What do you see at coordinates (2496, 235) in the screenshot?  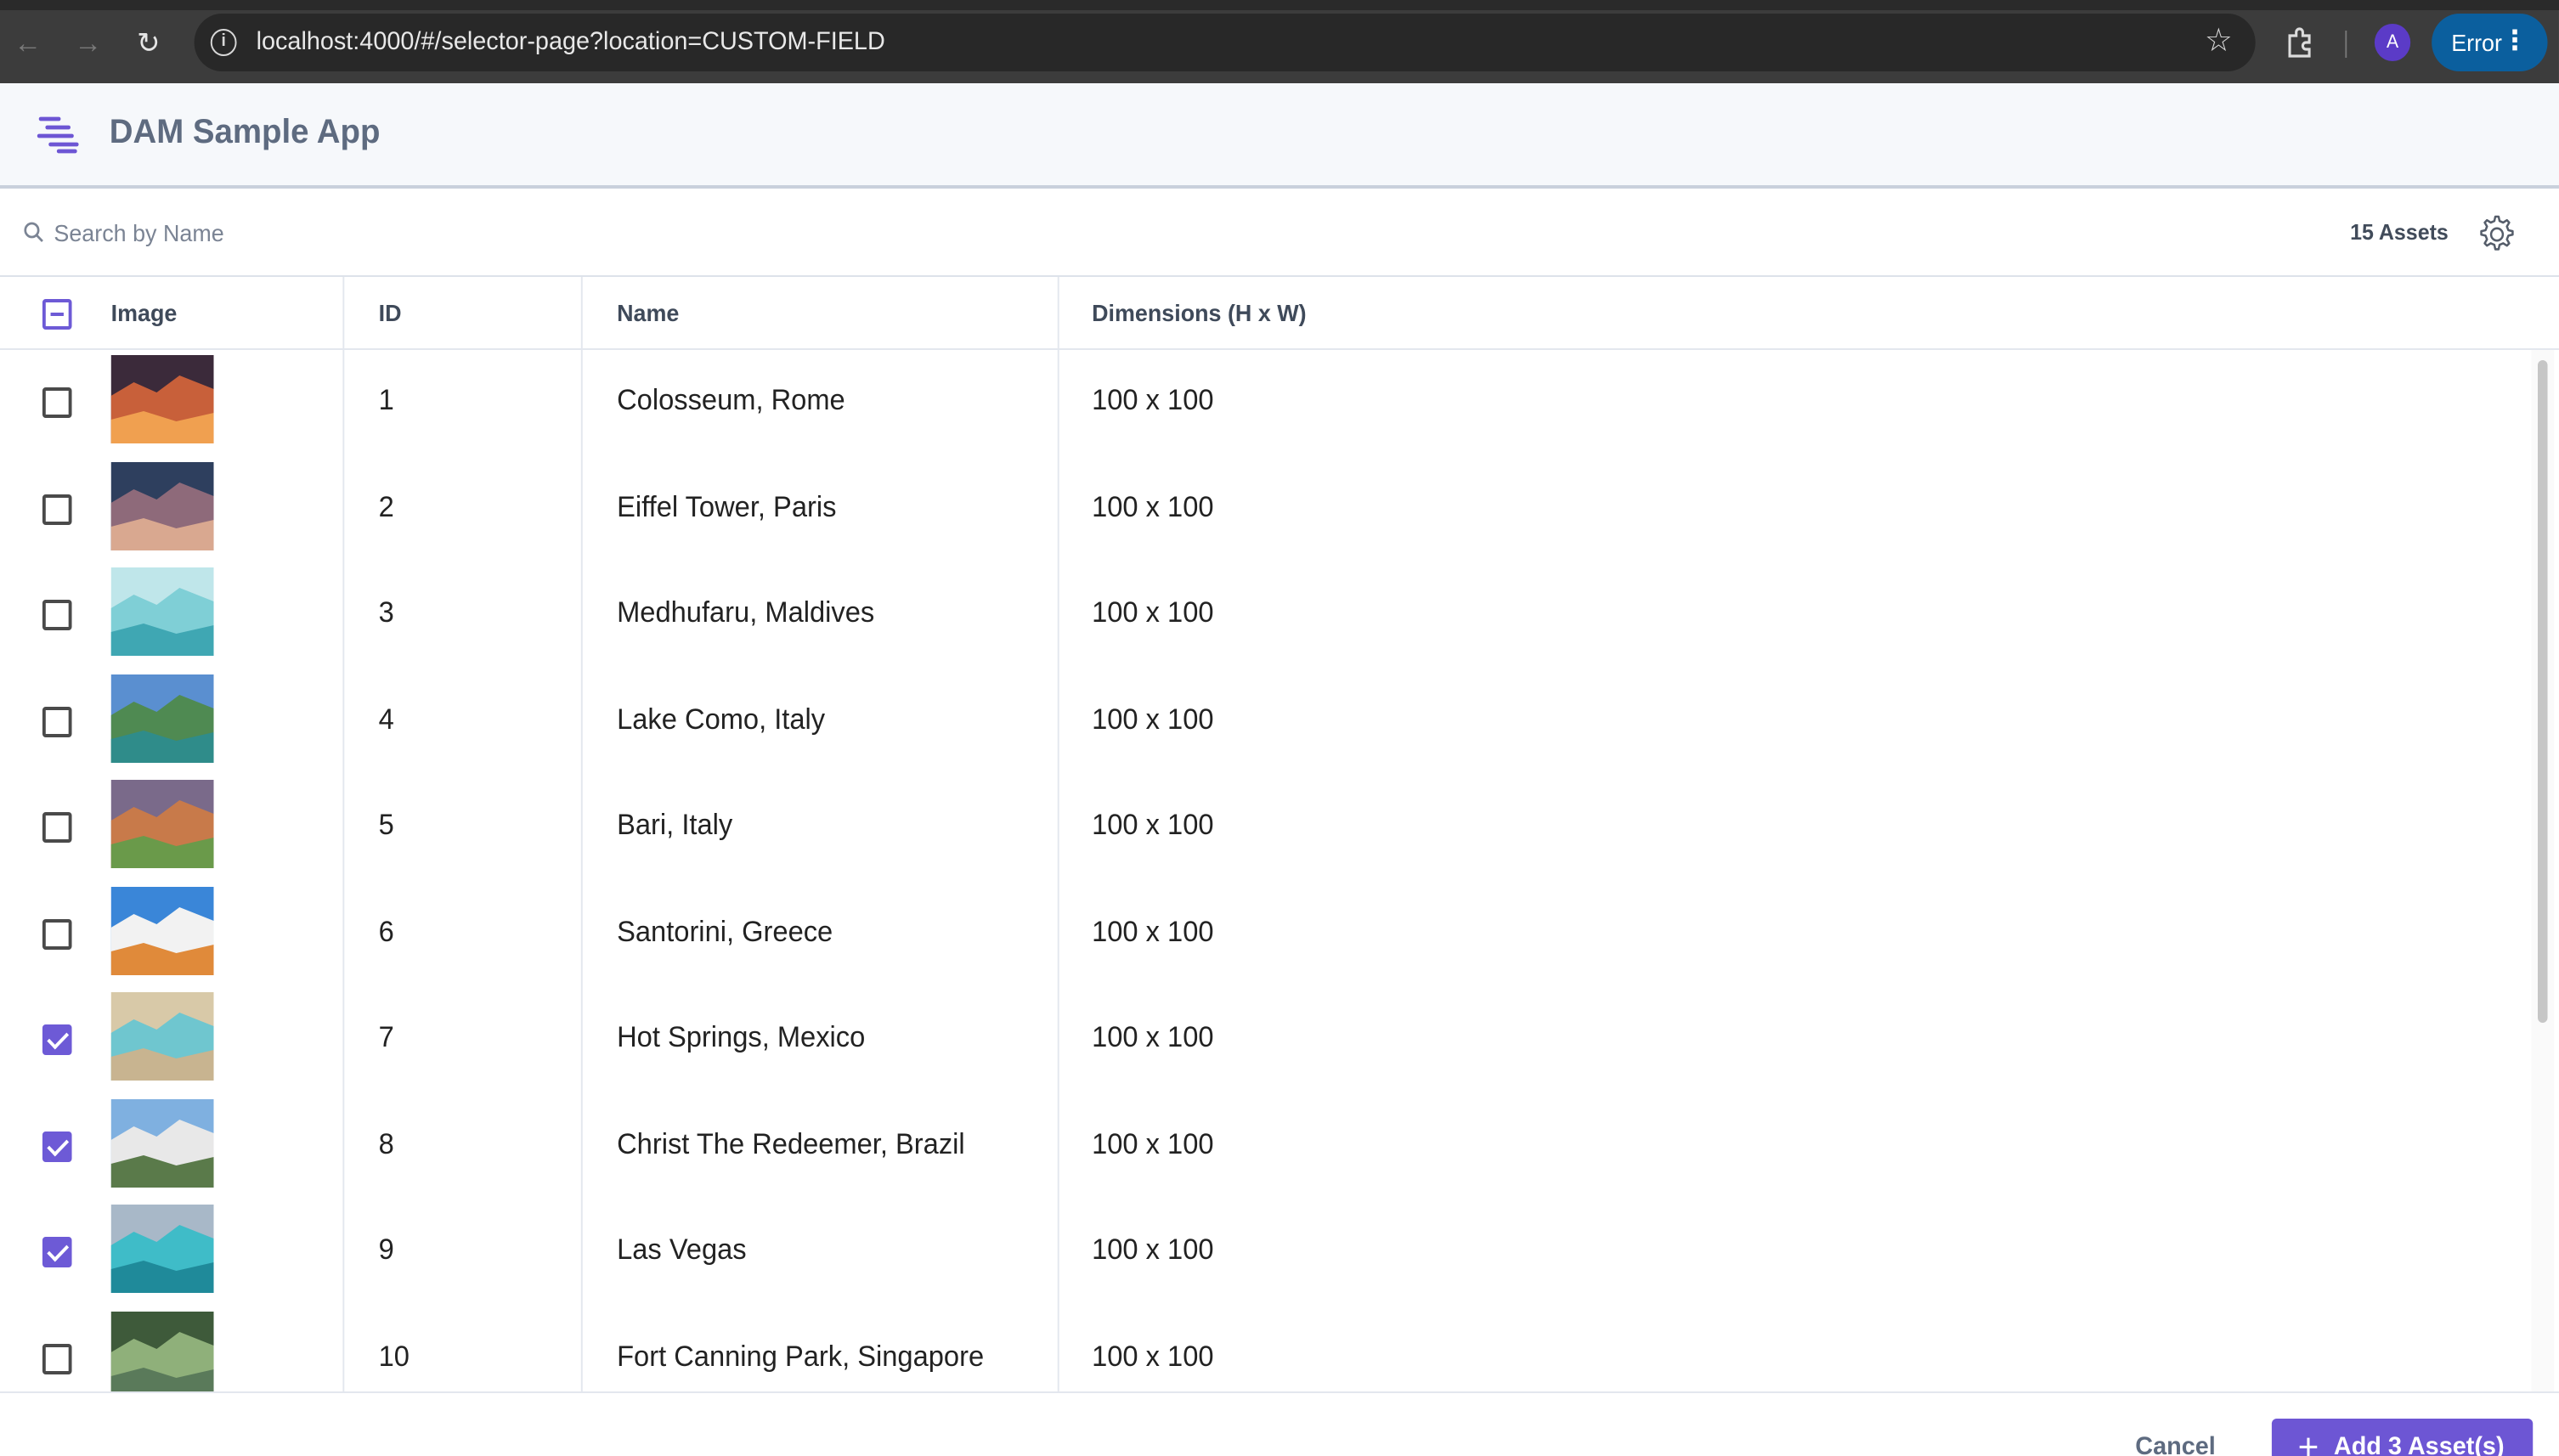 I see `gear-icon` at bounding box center [2496, 235].